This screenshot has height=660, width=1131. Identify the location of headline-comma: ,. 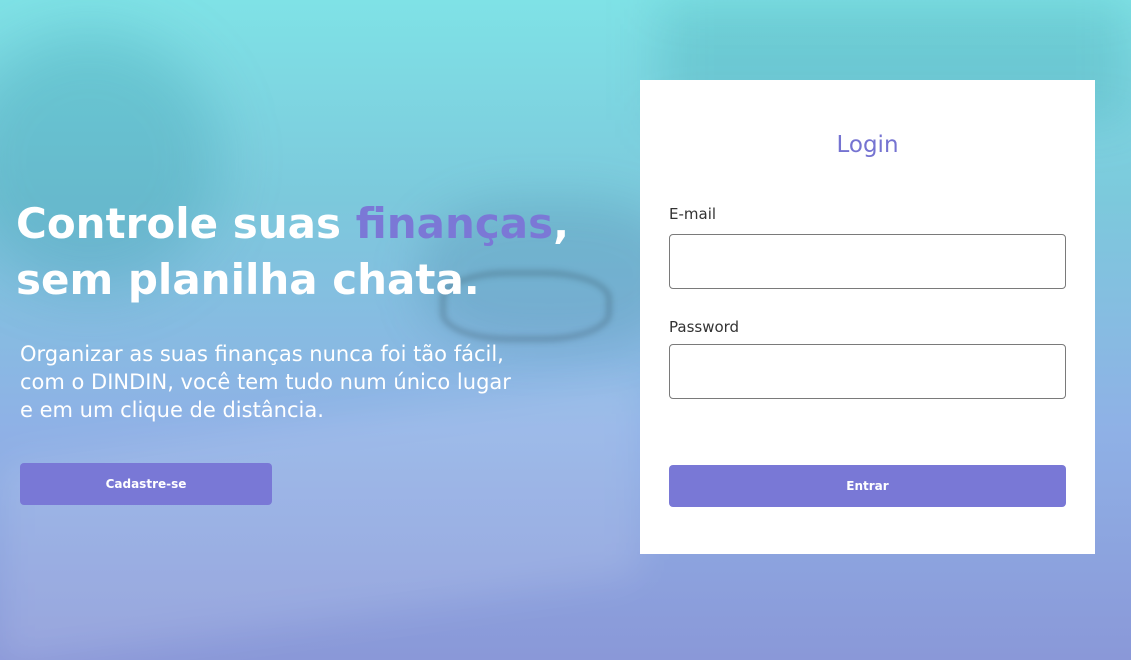
(561, 223).